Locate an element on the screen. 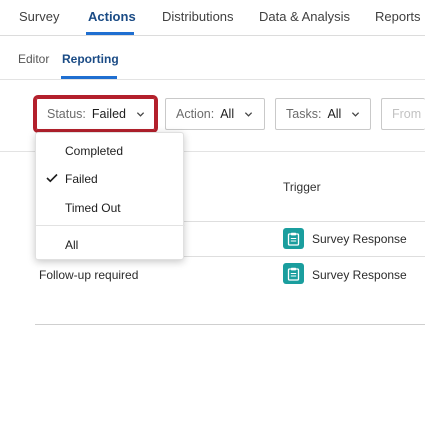 The image size is (425, 425). status-filter-button: Status: Failed is located at coordinates (95, 114).